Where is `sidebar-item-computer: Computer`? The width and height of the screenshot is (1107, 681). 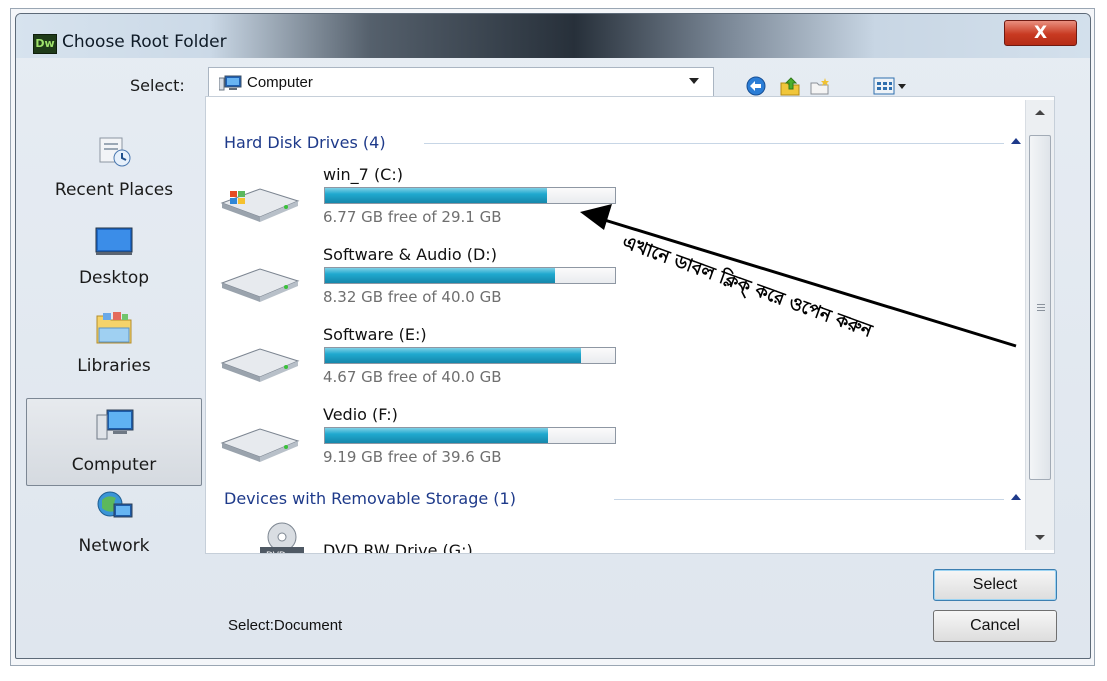
sidebar-item-computer: Computer is located at coordinates (114, 442).